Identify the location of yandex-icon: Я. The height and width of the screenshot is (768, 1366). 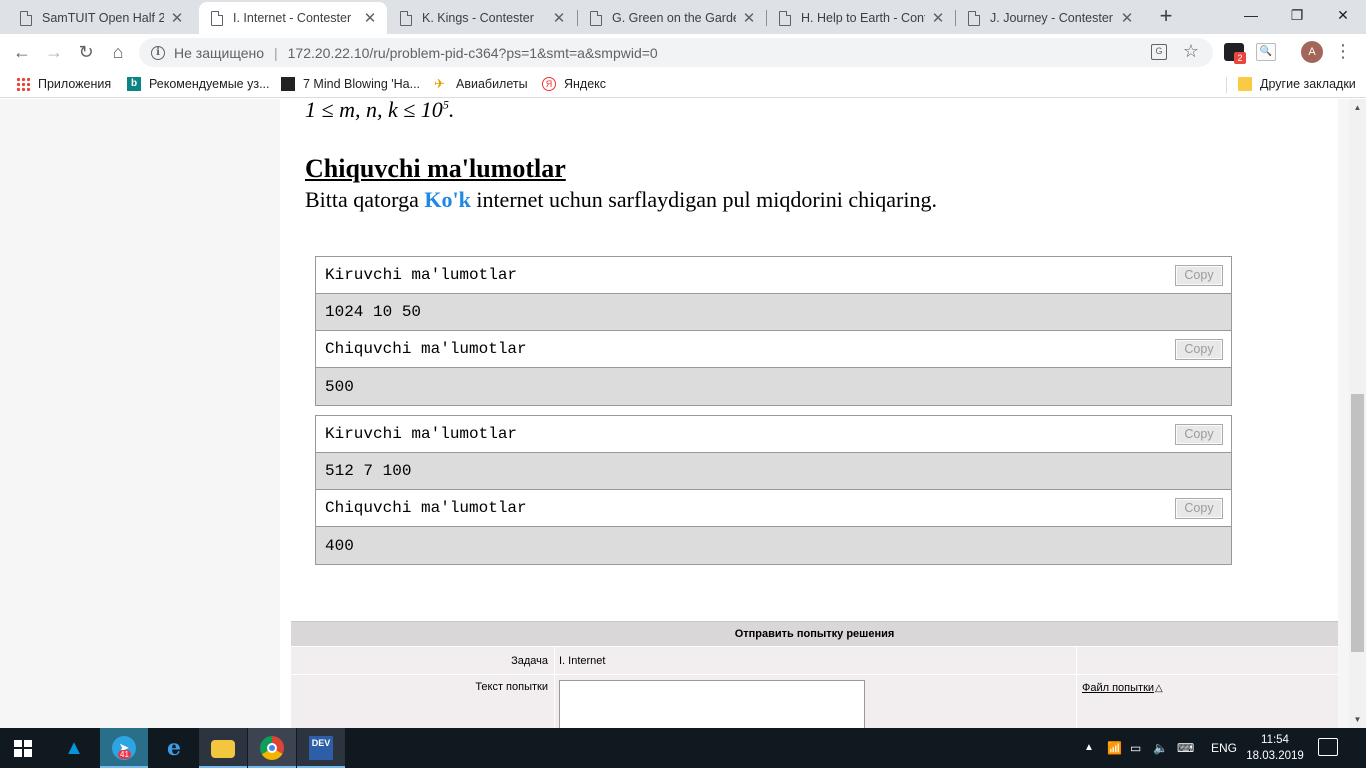
(549, 84).